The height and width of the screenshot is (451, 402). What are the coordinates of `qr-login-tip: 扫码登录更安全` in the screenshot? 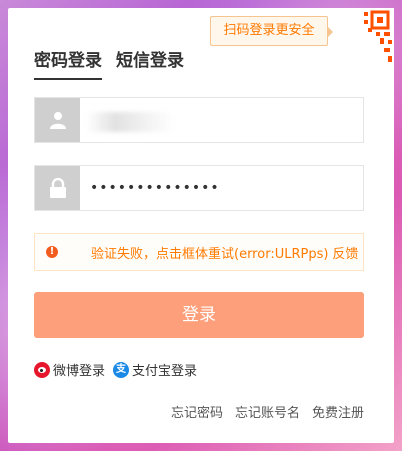 It's located at (271, 31).